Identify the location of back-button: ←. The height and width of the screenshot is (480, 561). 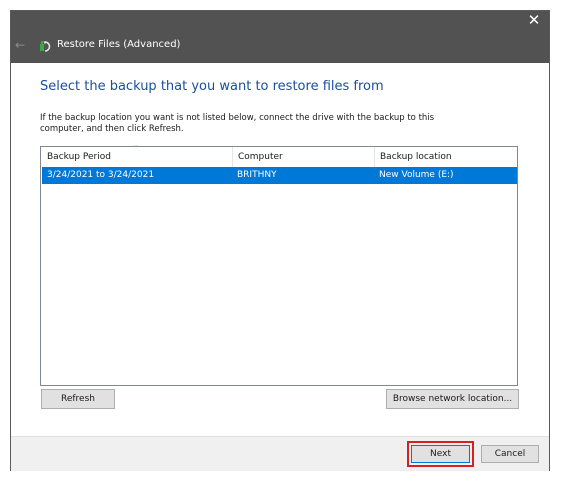
(20, 45).